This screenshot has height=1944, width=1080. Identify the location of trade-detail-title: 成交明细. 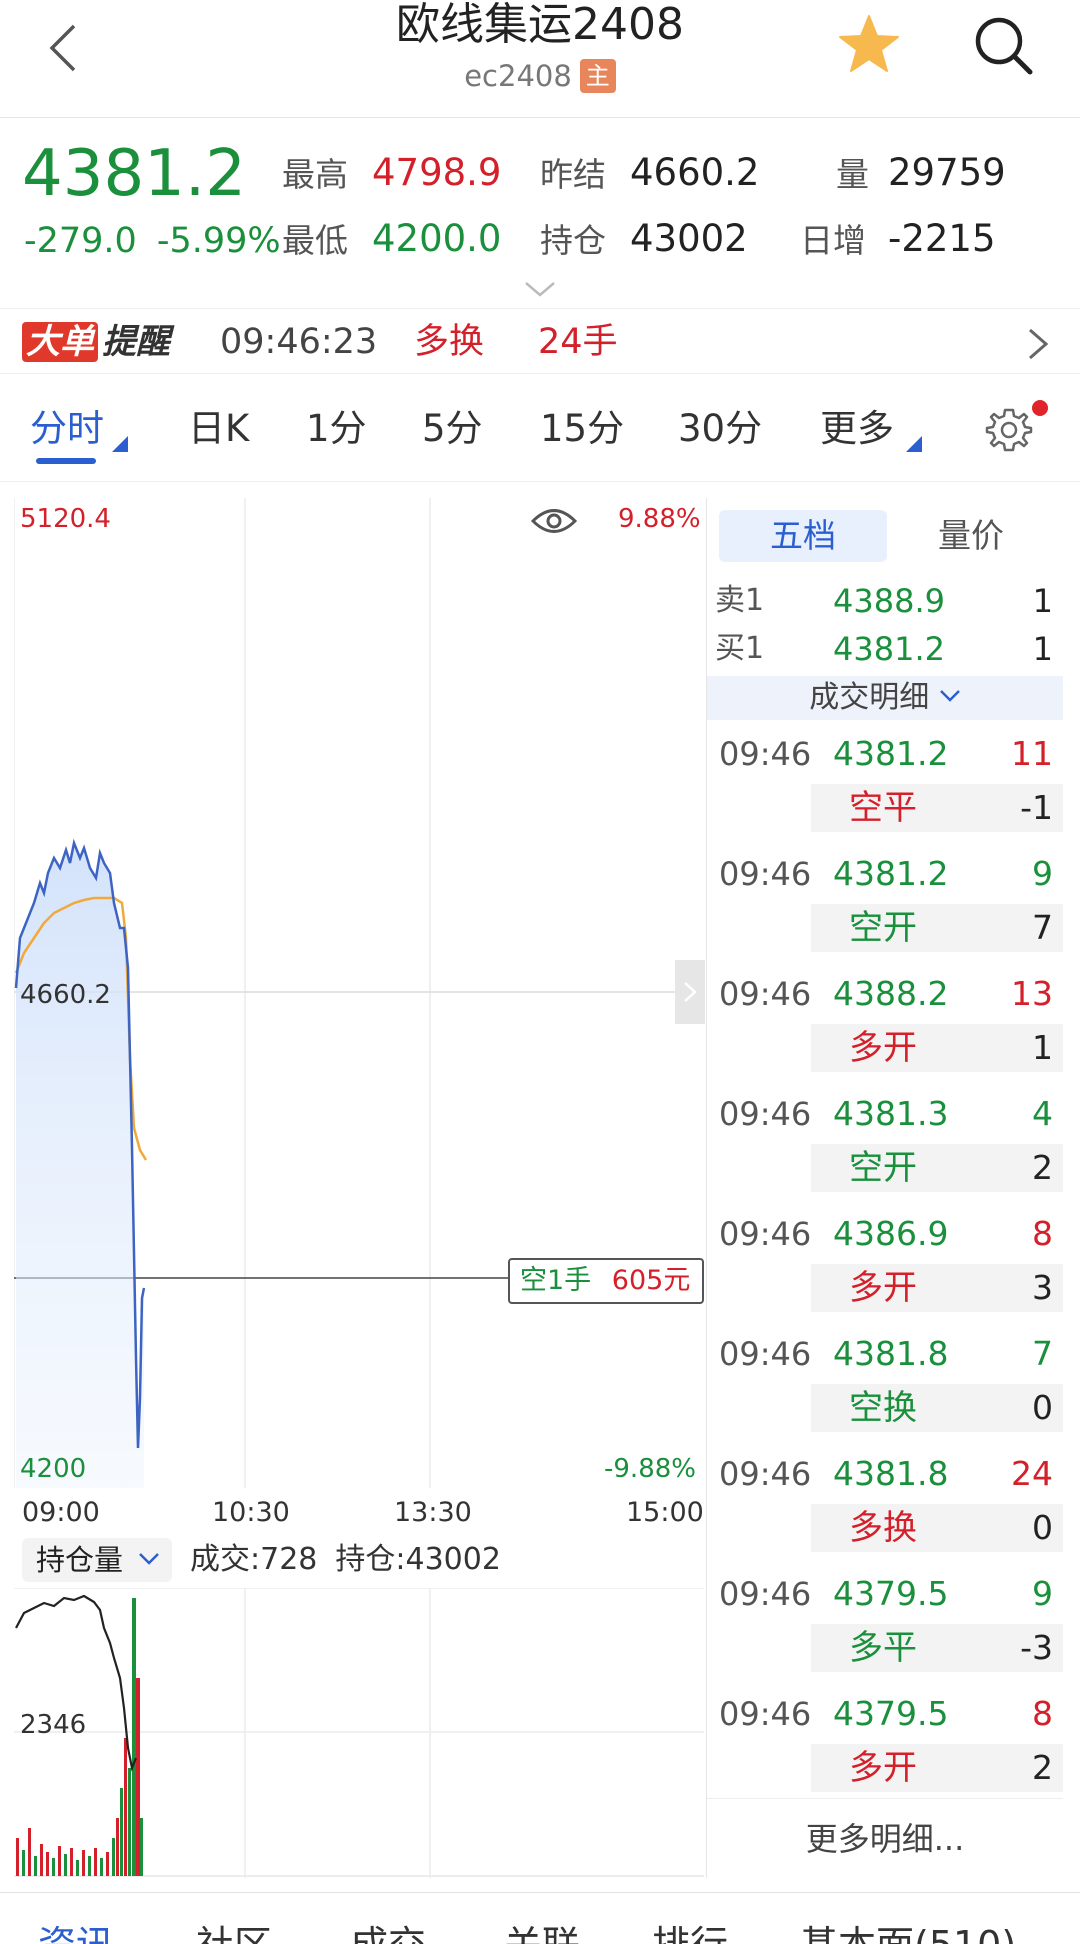
(869, 697).